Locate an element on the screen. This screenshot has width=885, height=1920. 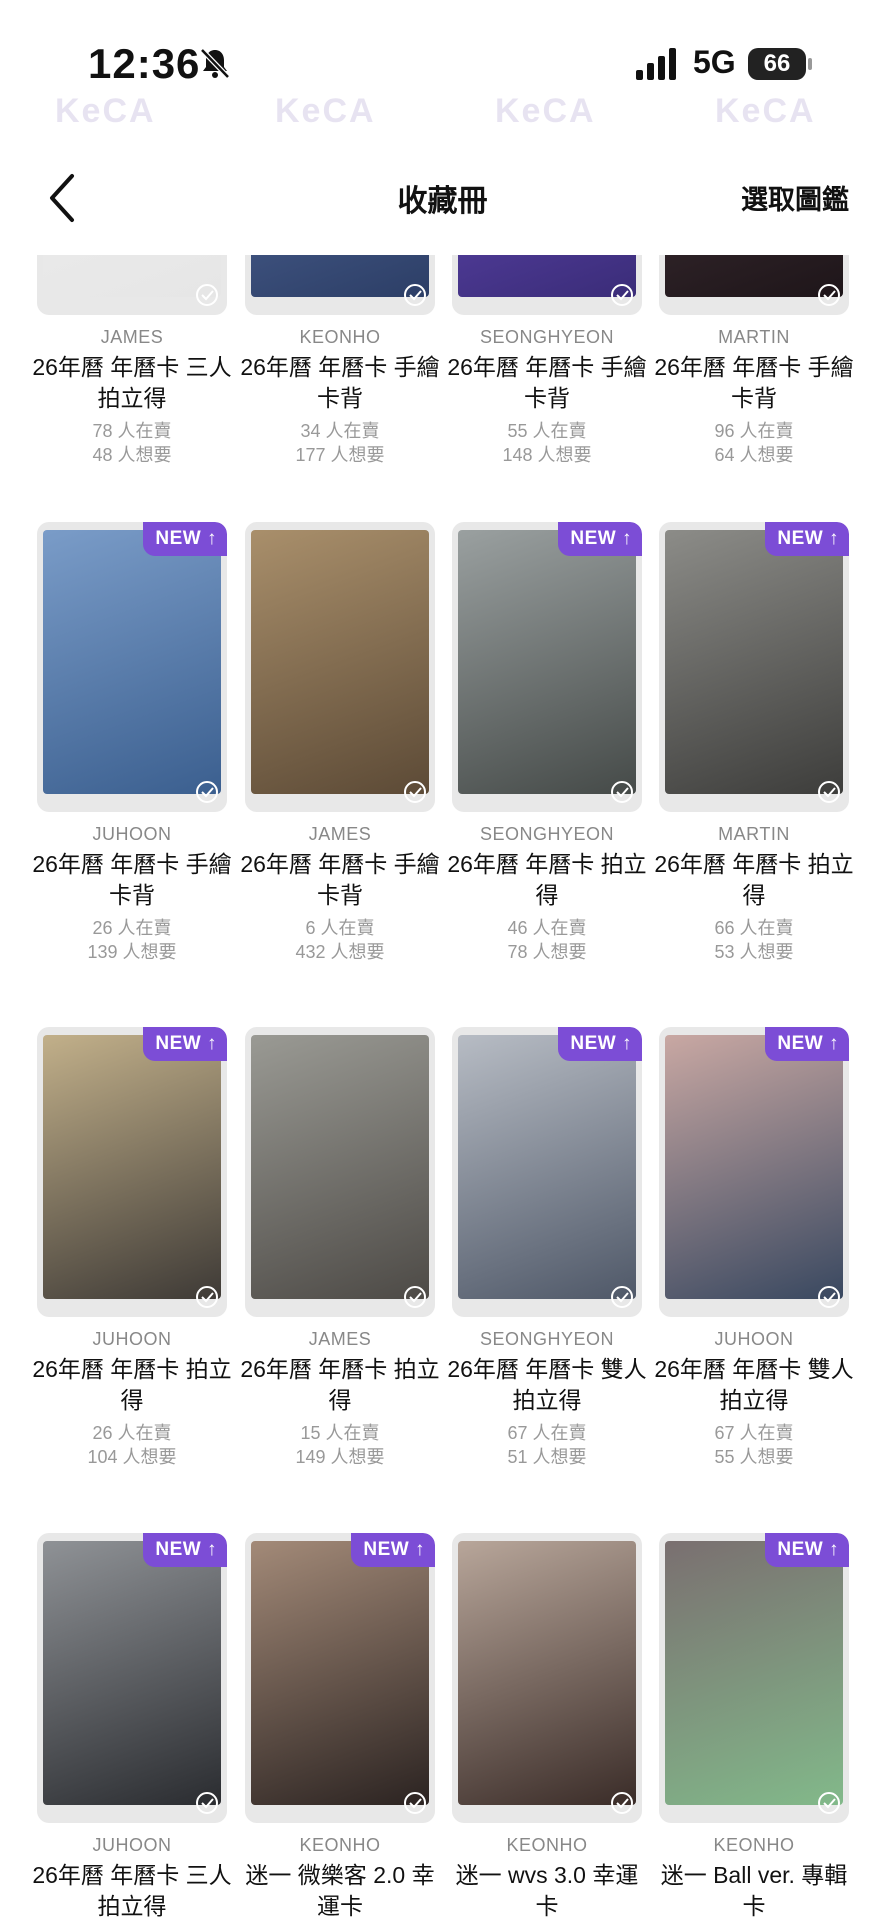
collection-card: NEW ↑ MARTIN 26年曆 年曆卡 拍立得 66 人在賣 53 人想要 is located at coordinates (754, 742).